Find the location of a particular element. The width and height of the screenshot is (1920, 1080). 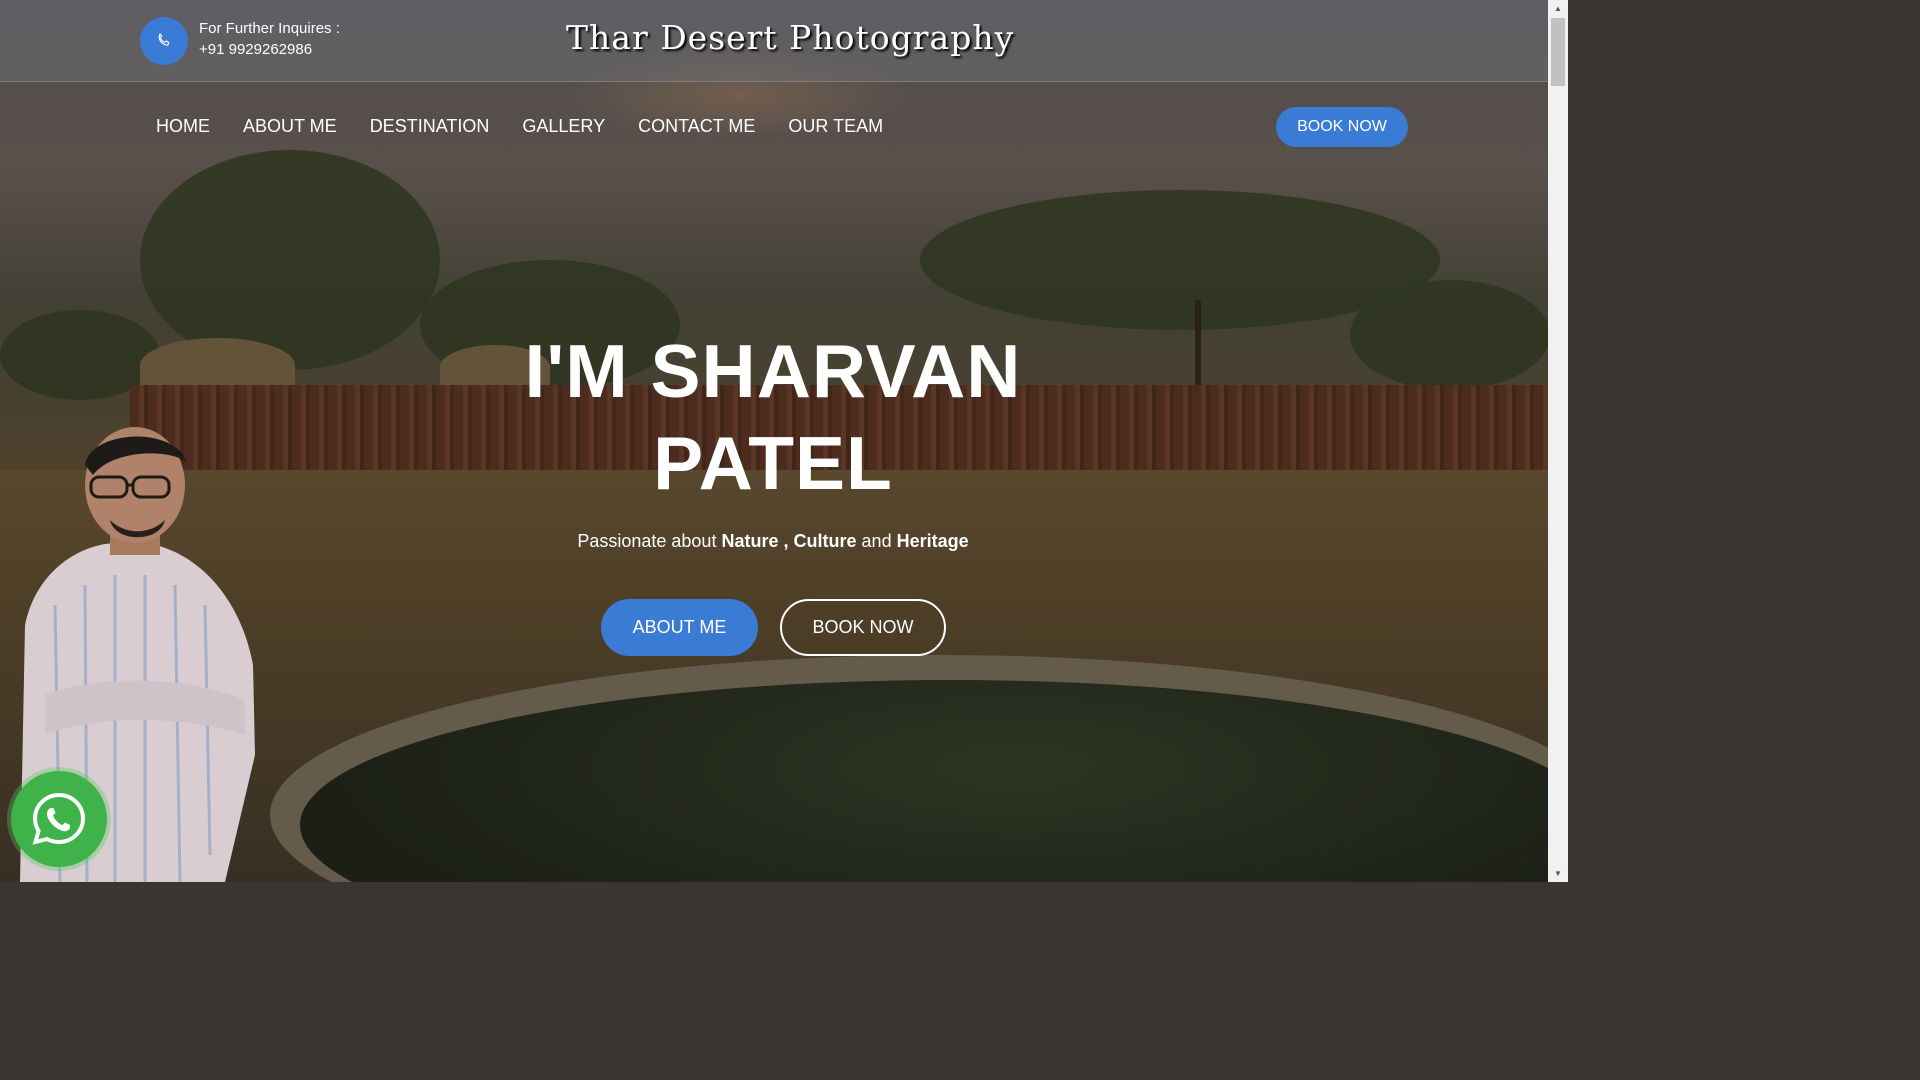

whatsapp-button is located at coordinates (59, 819).